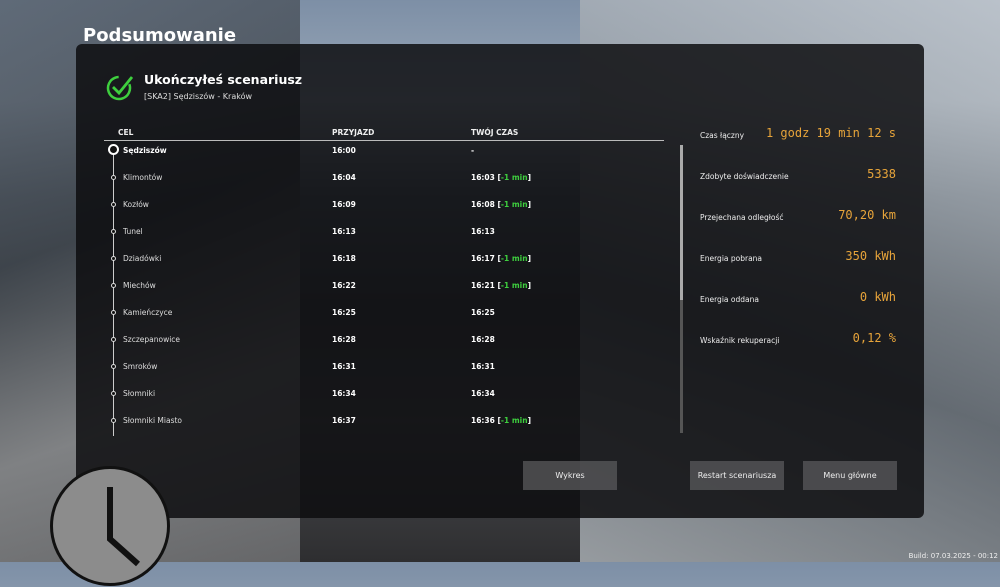  I want to click on station-name: Kozłów, so click(136, 204).